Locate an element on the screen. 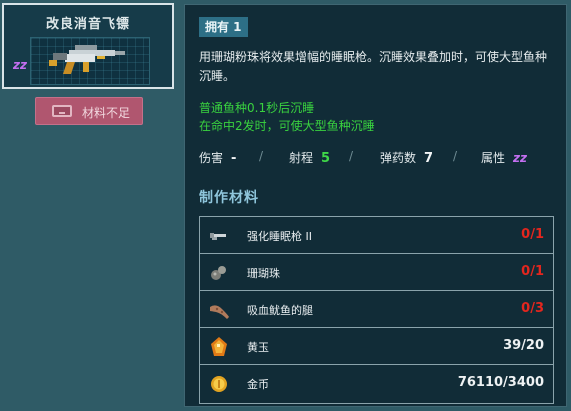 This screenshot has width=571, height=411. dart-gun-icon is located at coordinates (87, 59).